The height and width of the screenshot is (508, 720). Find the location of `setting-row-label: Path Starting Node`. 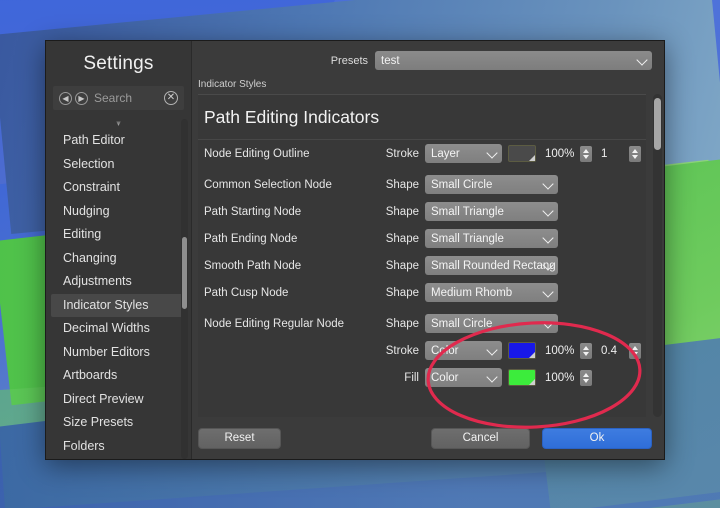

setting-row-label: Path Starting Node is located at coordinates (253, 211).